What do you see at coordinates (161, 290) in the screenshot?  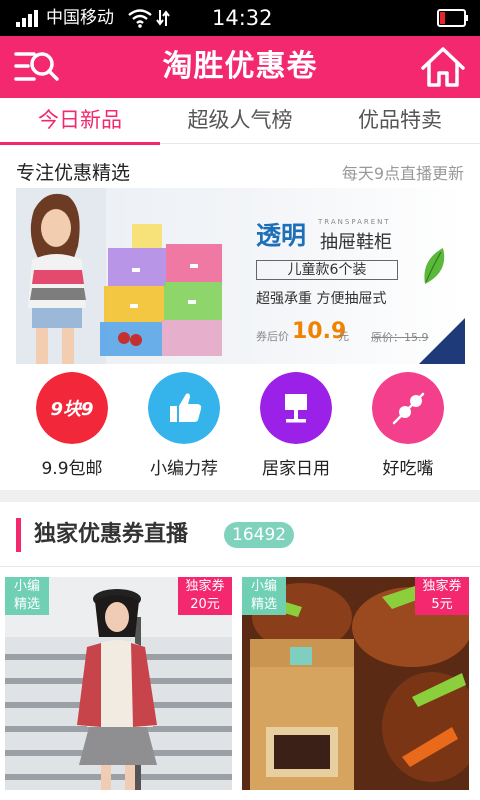 I see `banner-shoe-drawer-image` at bounding box center [161, 290].